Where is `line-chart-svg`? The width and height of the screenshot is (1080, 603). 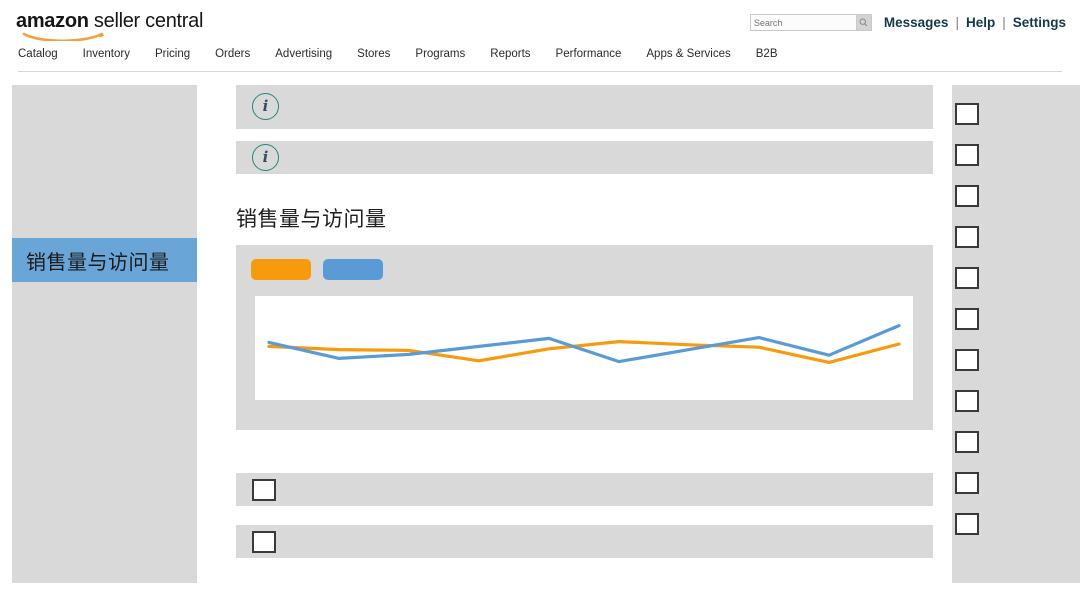 line-chart-svg is located at coordinates (584, 344).